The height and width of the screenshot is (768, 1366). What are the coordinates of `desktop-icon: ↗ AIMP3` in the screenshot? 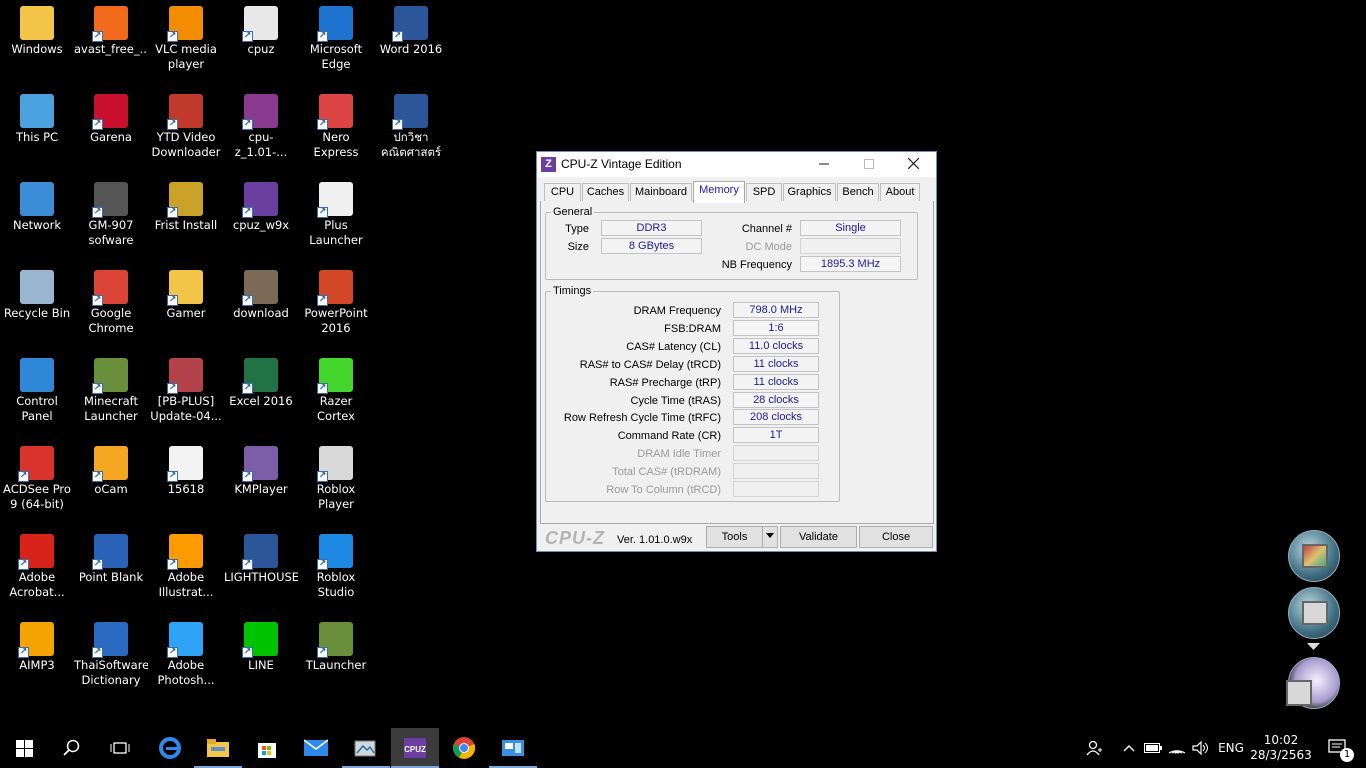 It's located at (37, 658).